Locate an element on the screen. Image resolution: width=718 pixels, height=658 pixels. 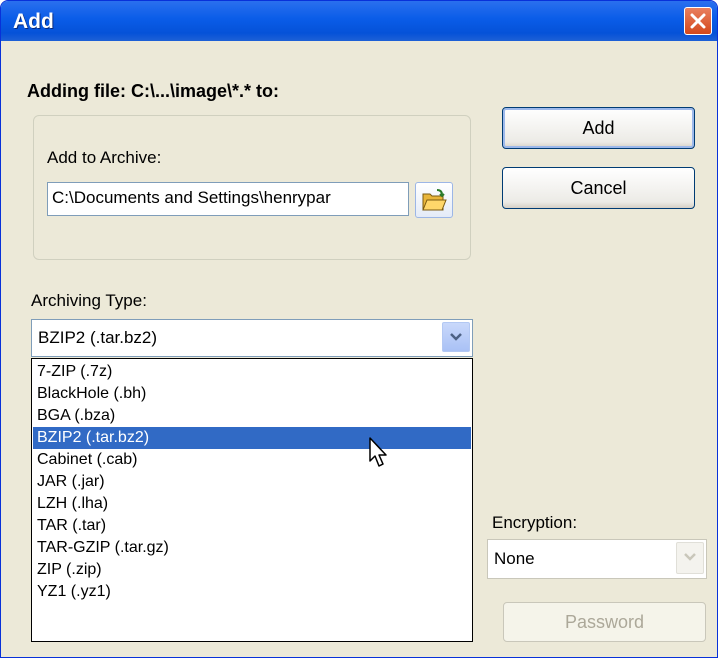
archiving-type-option-jar: JAR (.jar) is located at coordinates (252, 482).